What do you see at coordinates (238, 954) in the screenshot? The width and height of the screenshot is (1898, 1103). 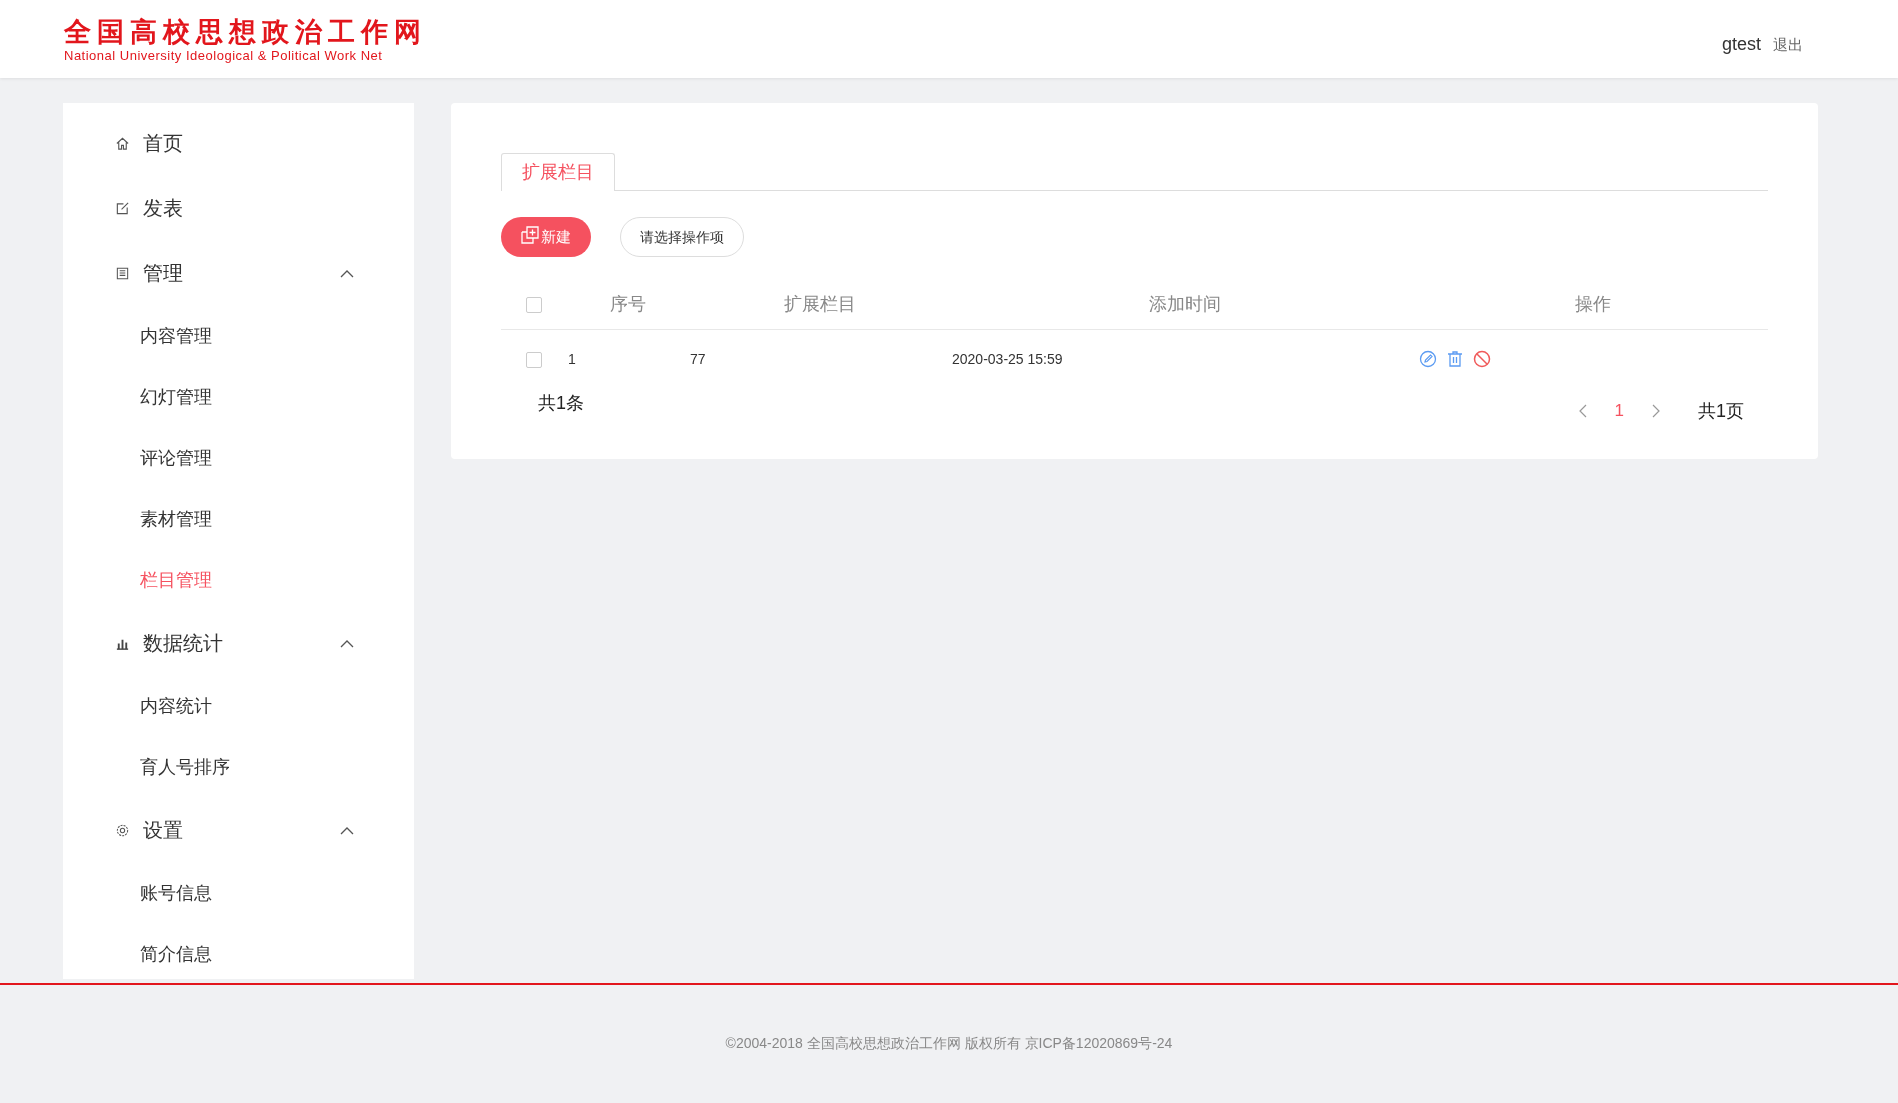 I see `nav-subitem: 简介信息` at bounding box center [238, 954].